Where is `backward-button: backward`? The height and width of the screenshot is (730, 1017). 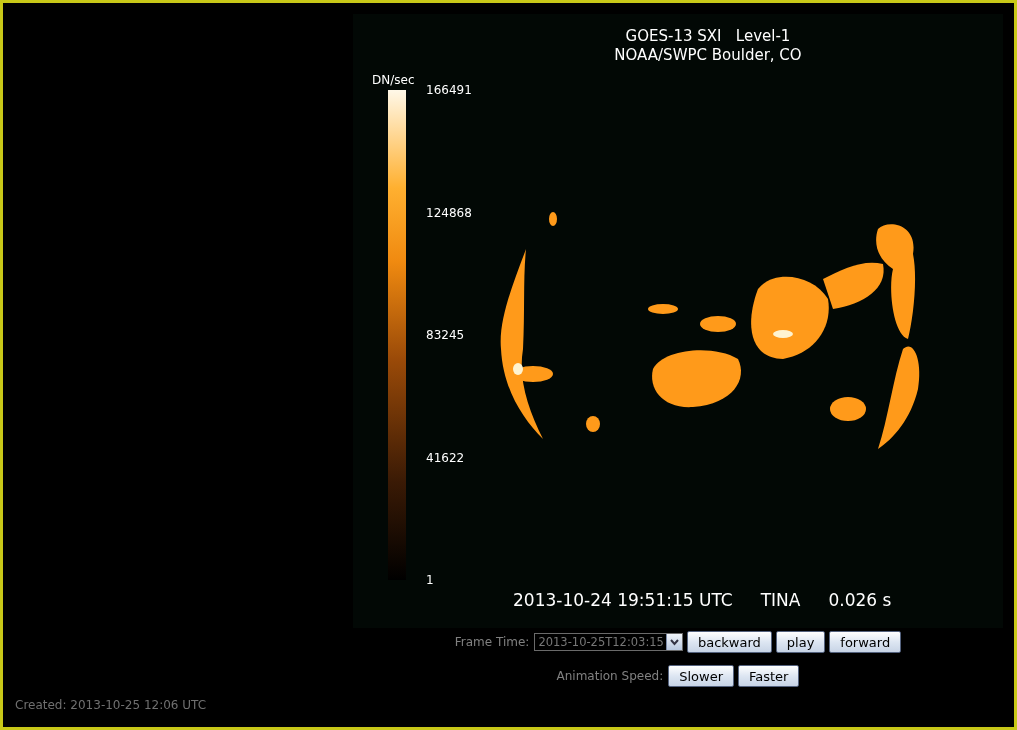 backward-button: backward is located at coordinates (729, 642).